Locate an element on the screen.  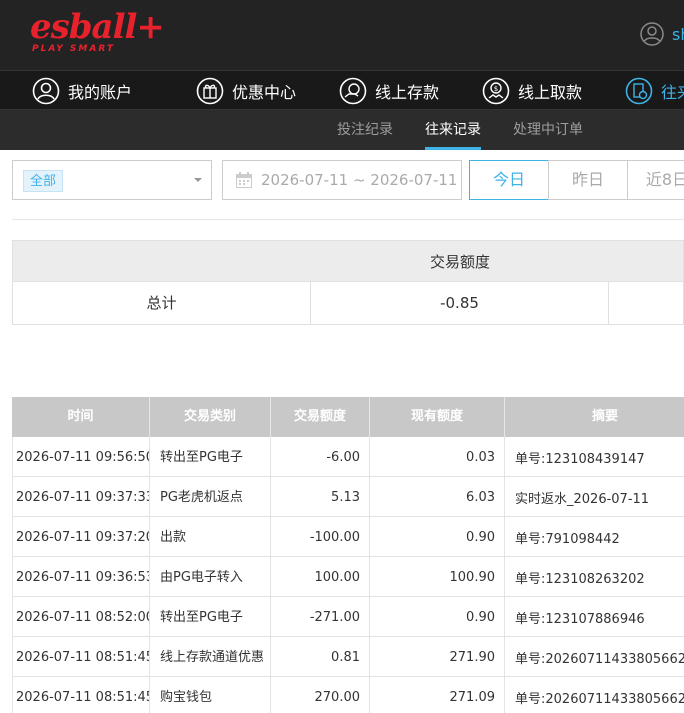
summary-row: 总计 -0.85 is located at coordinates (348, 303).